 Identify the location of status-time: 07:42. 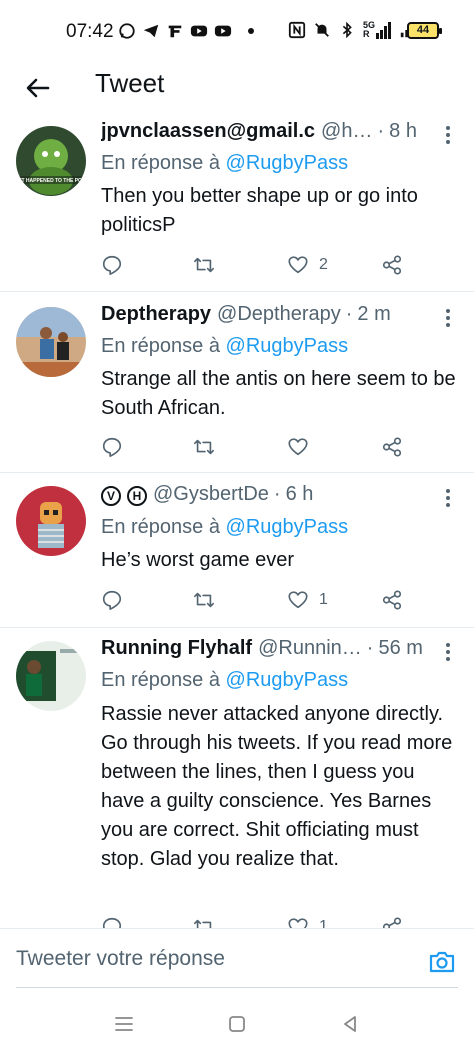
(90, 31).